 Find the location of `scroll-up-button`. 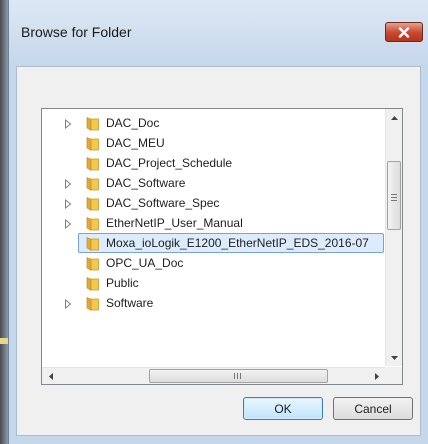

scroll-up-button is located at coordinates (394, 117).